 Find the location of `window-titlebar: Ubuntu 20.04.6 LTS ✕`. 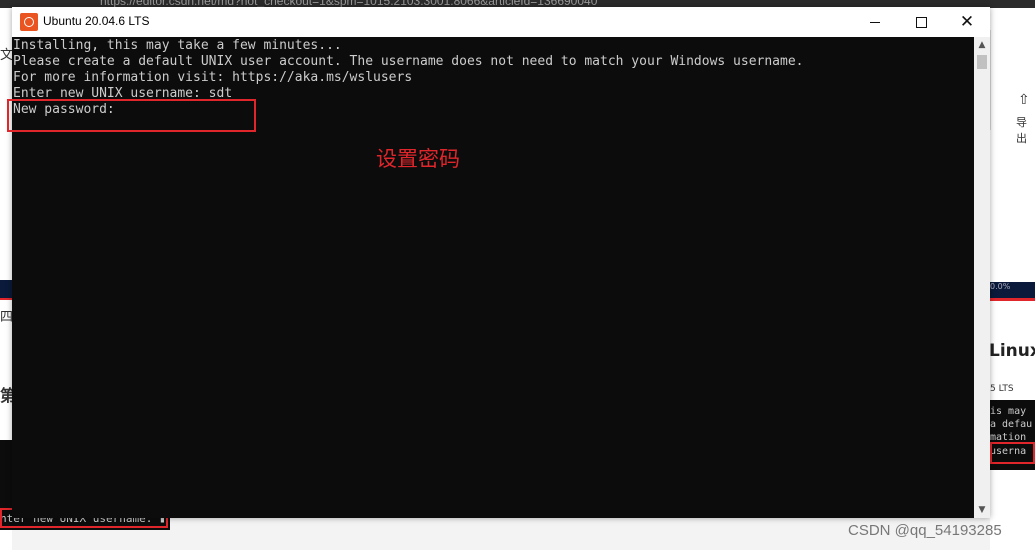

window-titlebar: Ubuntu 20.04.6 LTS ✕ is located at coordinates (501, 22).